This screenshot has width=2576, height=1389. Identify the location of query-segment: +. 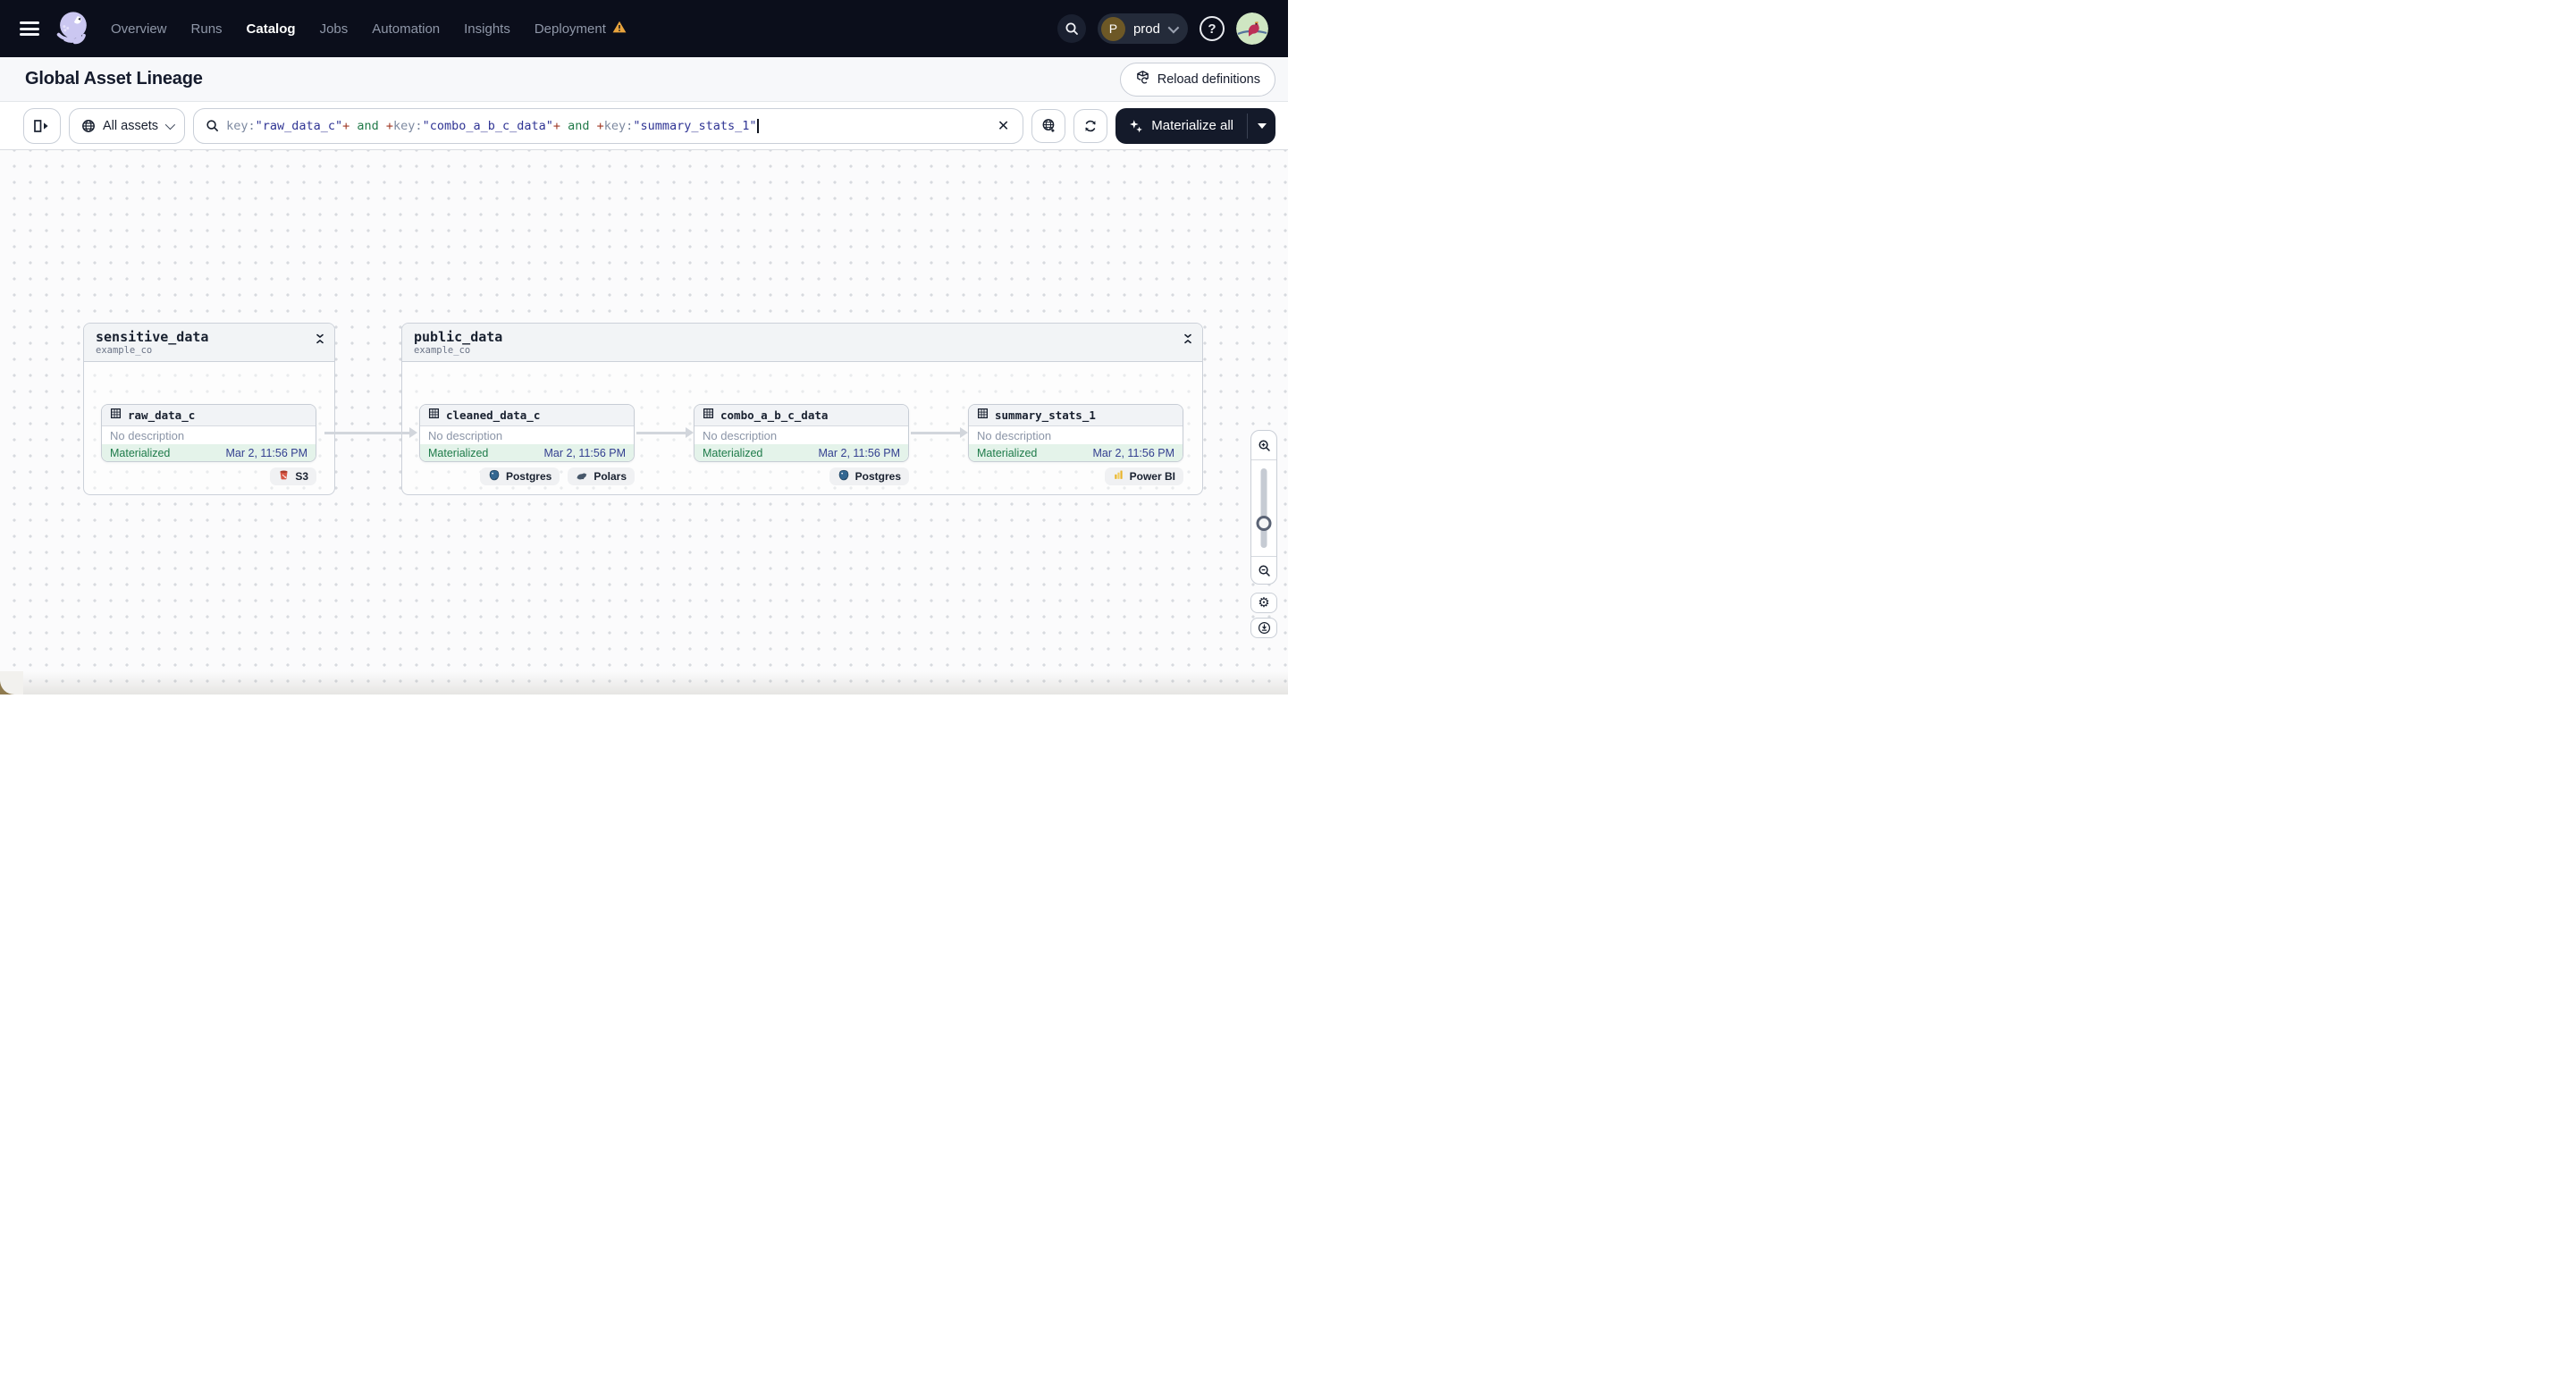
(557, 125).